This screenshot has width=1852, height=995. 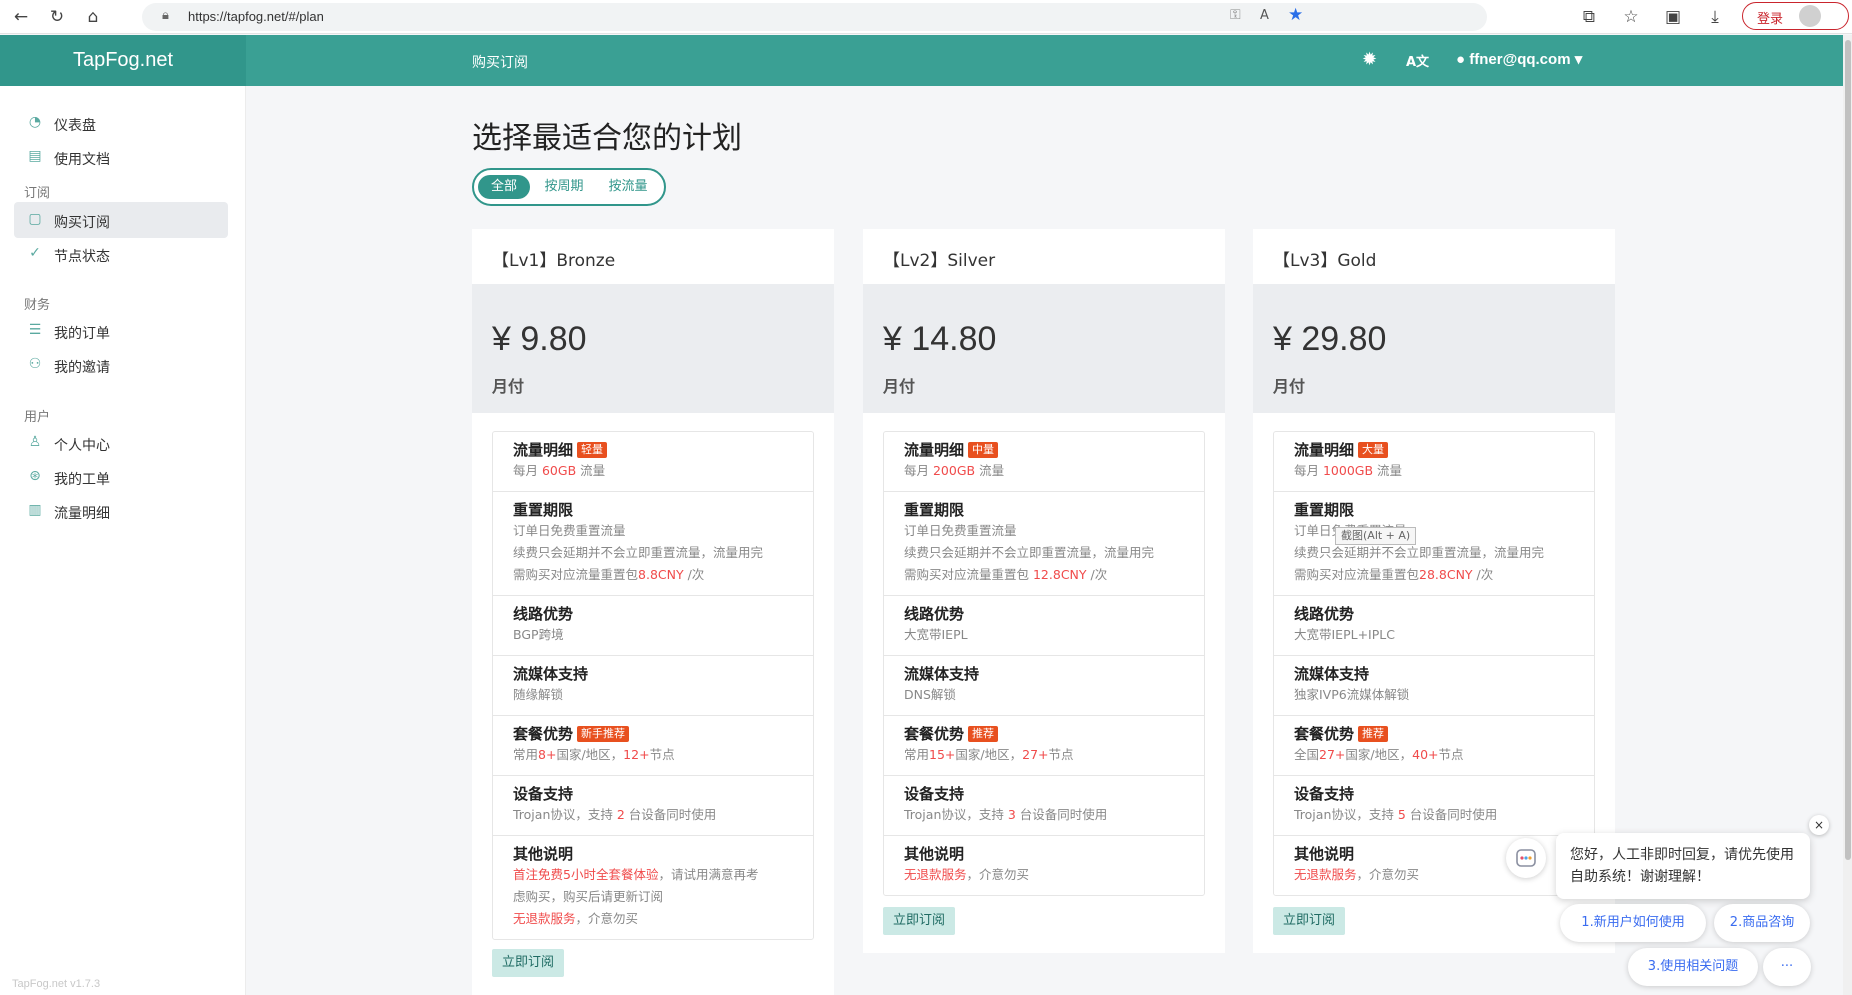 I want to click on feature-text: 台设备同时使用, so click(x=1451, y=814).